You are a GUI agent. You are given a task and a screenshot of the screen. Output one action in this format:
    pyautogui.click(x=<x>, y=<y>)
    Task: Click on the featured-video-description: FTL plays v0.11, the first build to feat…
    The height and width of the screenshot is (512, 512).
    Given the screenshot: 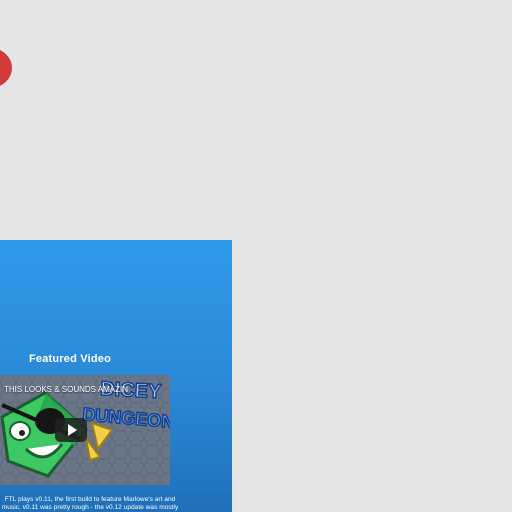 What is the action you would take?
    pyautogui.click(x=90, y=504)
    